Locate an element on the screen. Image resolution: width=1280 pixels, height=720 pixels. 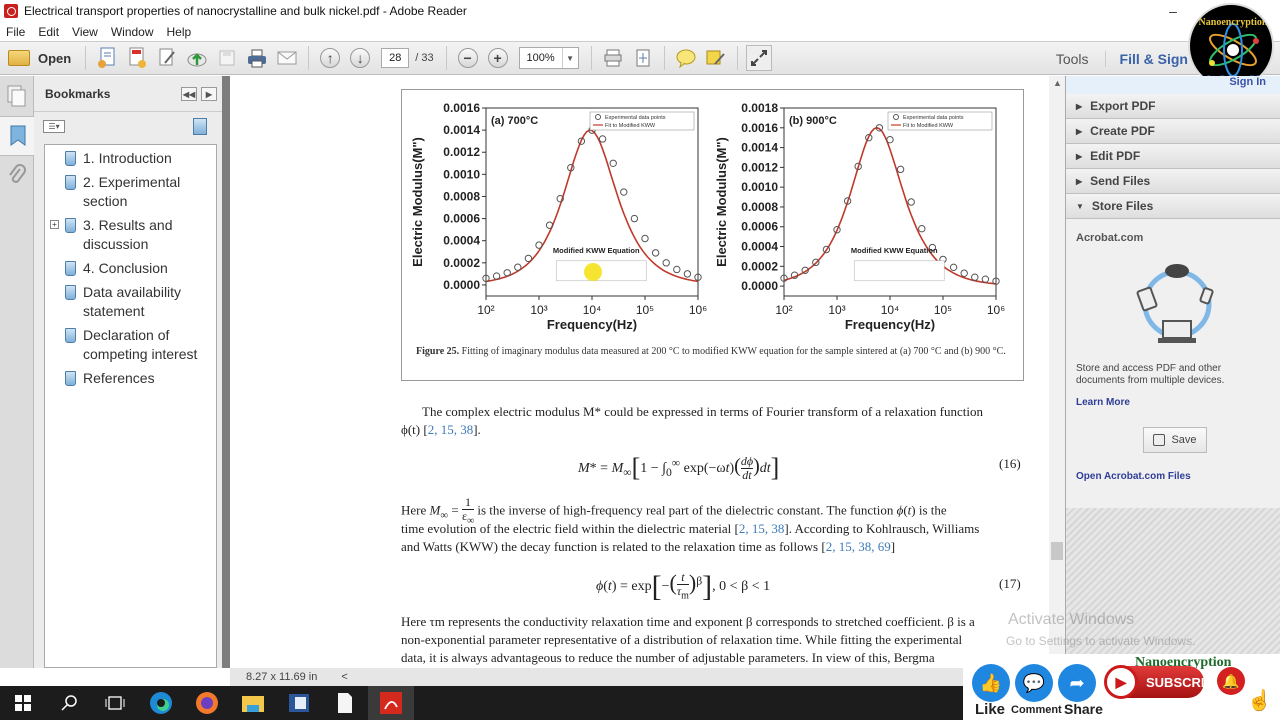
cloud-upload-icon is located at coordinates (197, 60).